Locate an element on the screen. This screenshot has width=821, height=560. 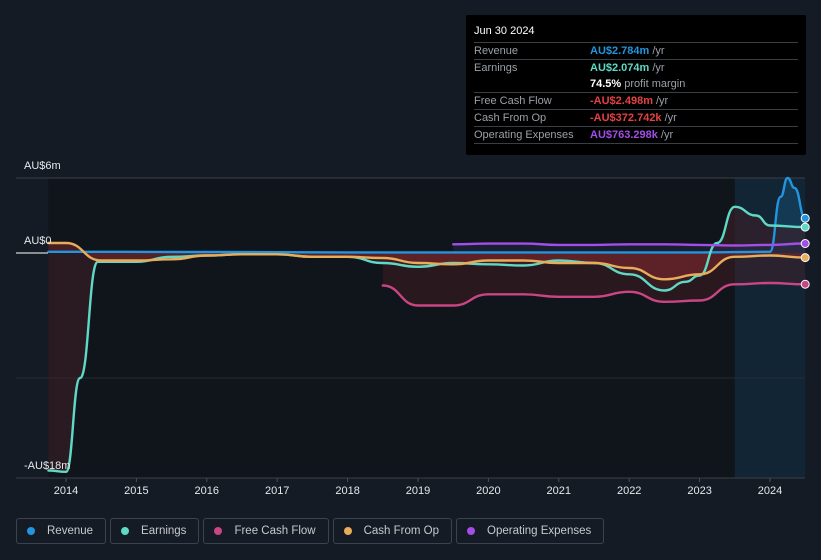
legend-item-operating-expenses: Operating Expenses is located at coordinates (530, 531).